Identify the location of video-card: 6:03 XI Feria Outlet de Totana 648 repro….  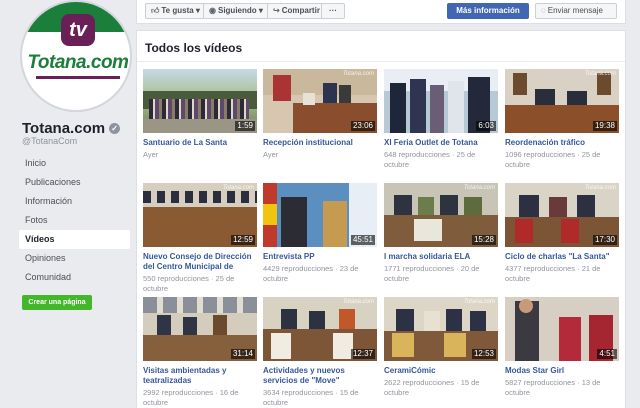
(441, 119).